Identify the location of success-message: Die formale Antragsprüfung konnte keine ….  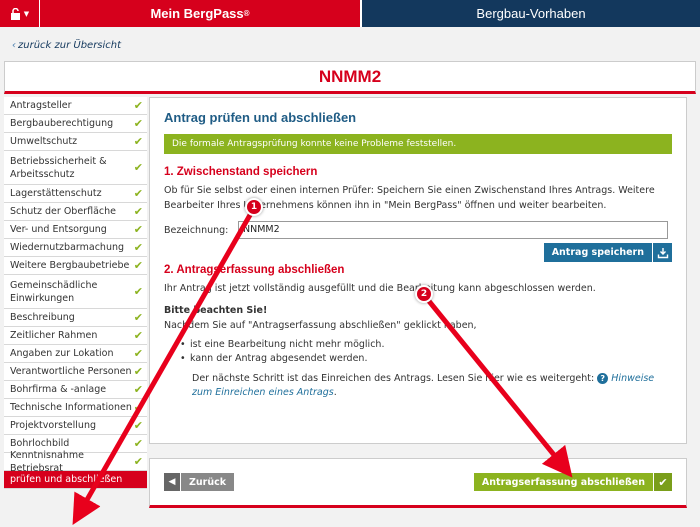
(418, 144).